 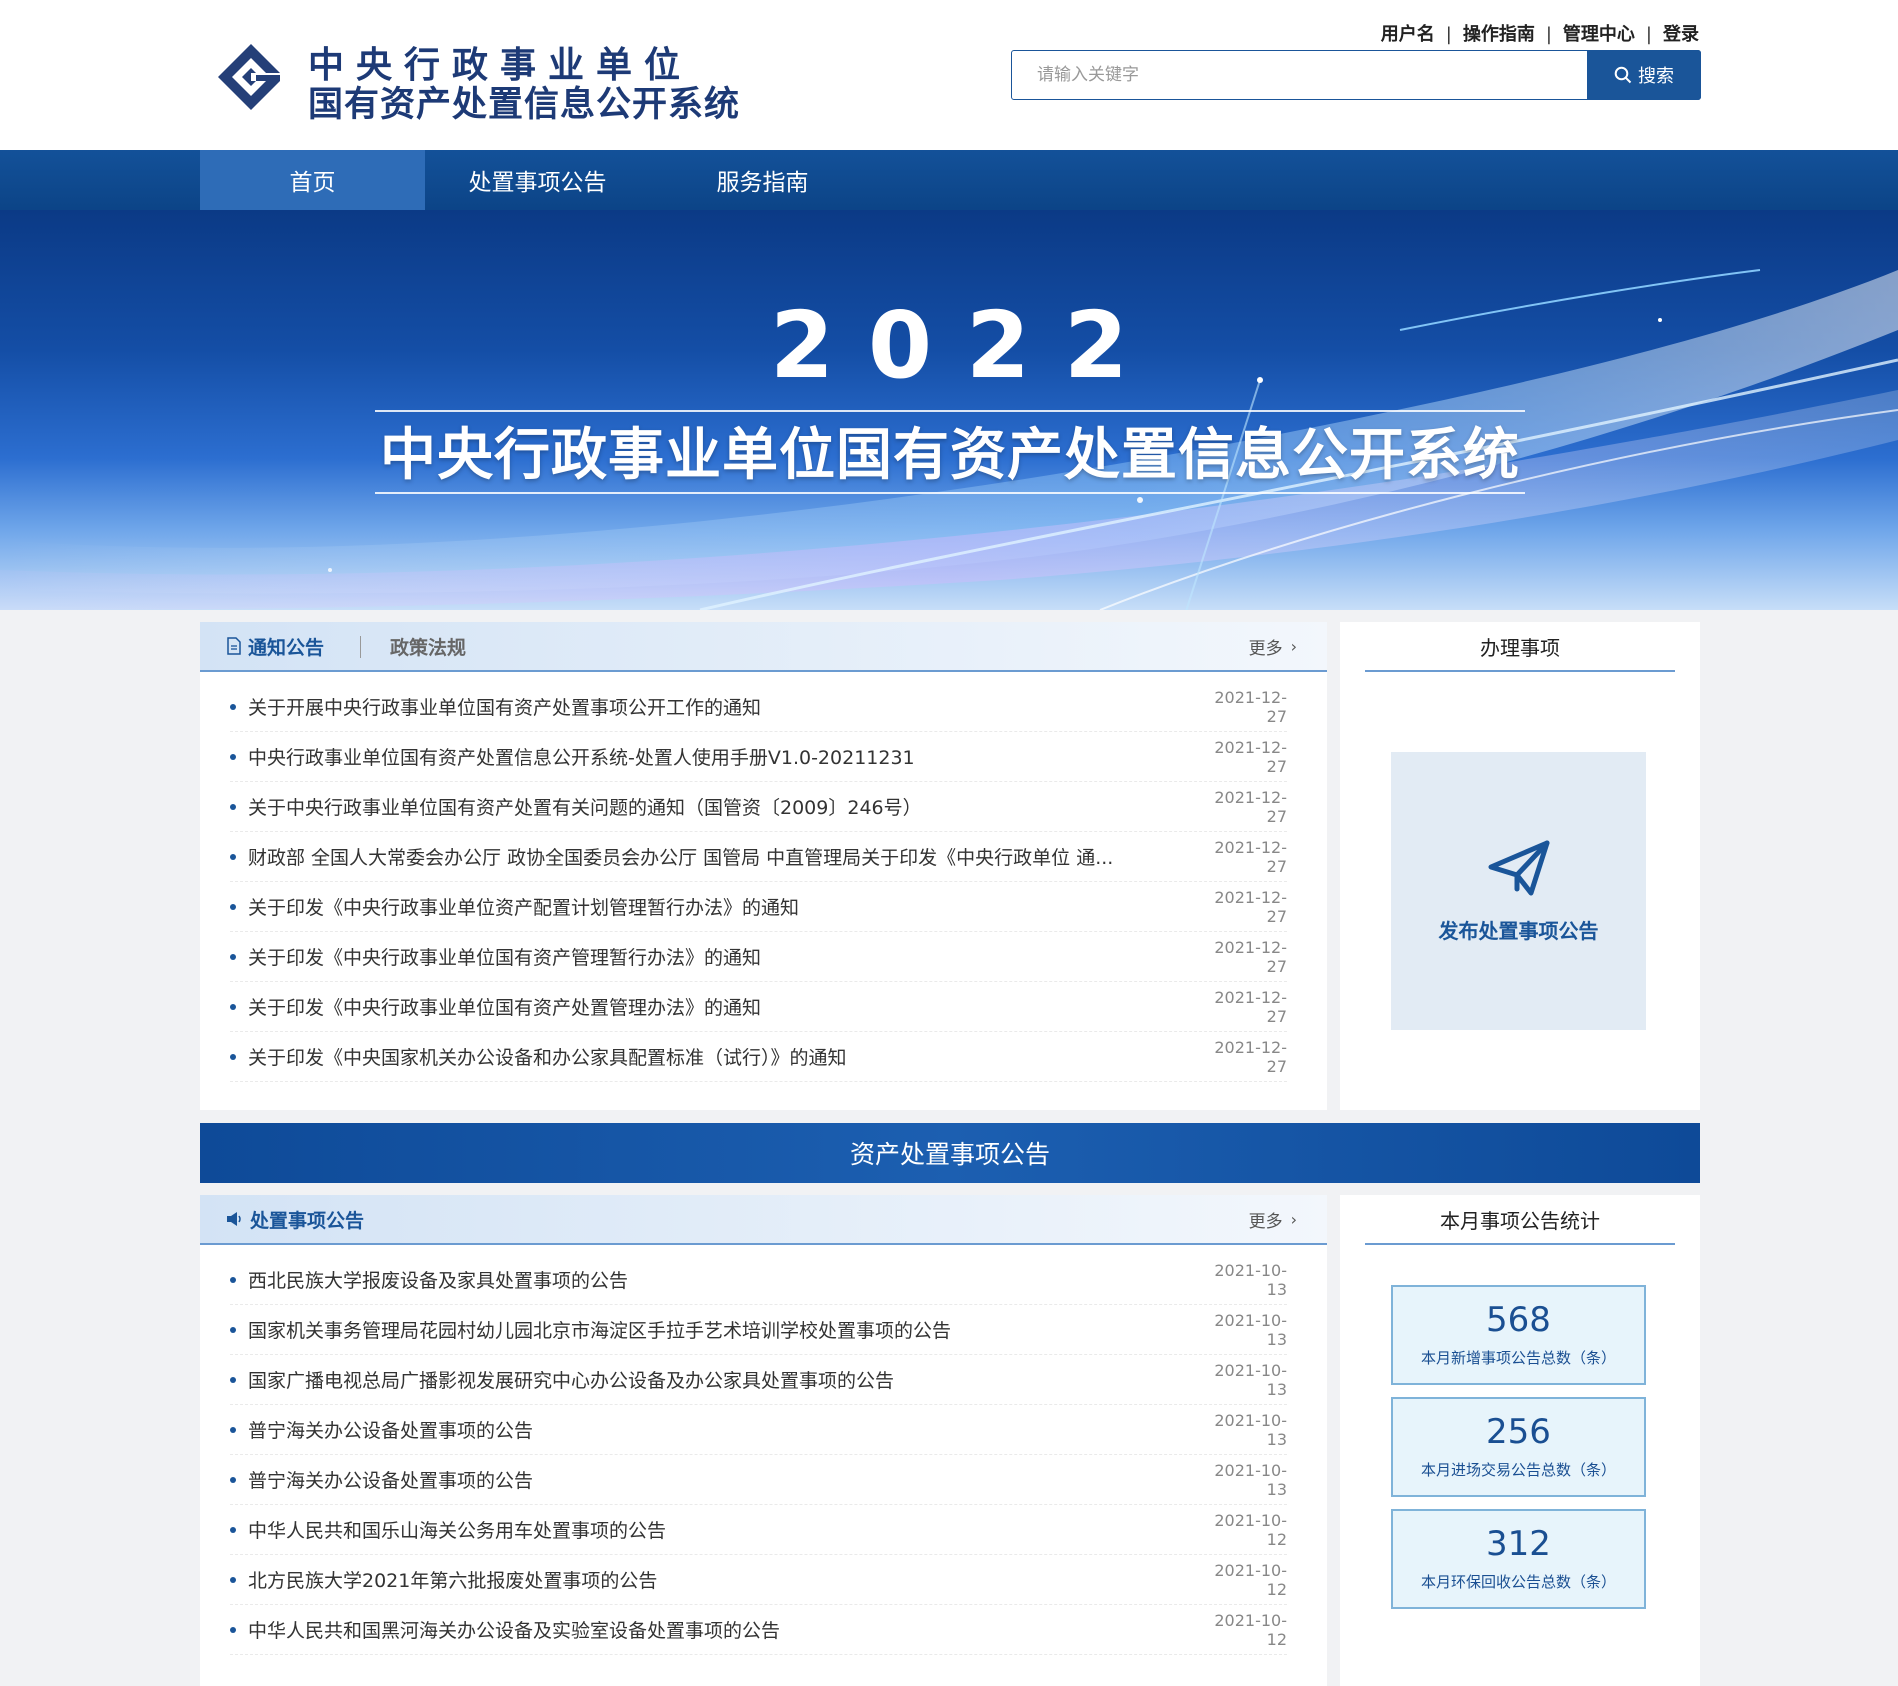 What do you see at coordinates (1265, 648) in the screenshot?
I see `notice-more-label: 更多` at bounding box center [1265, 648].